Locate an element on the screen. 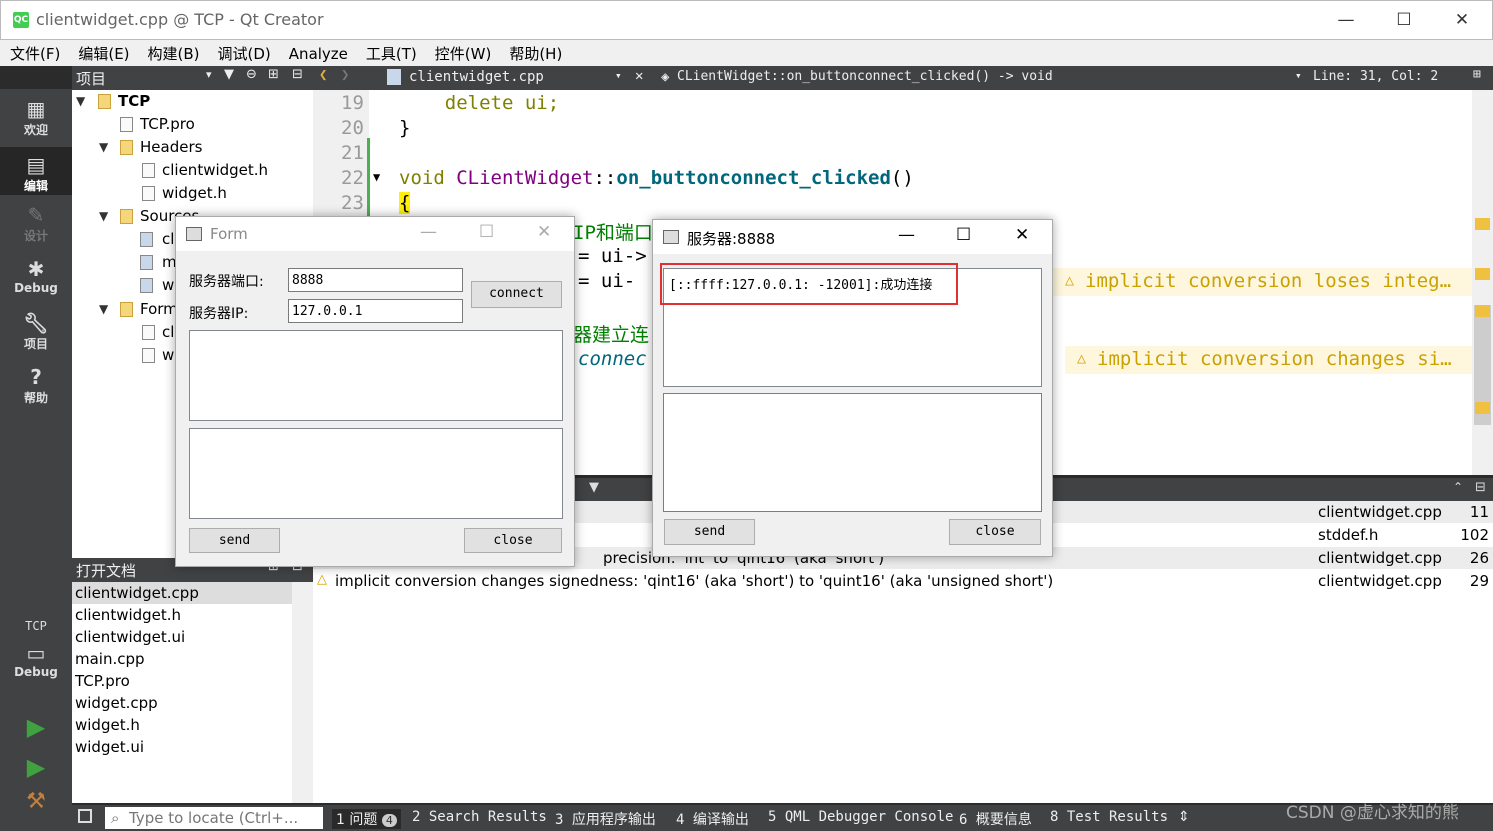  menu-build: 构建(B) is located at coordinates (173, 52).